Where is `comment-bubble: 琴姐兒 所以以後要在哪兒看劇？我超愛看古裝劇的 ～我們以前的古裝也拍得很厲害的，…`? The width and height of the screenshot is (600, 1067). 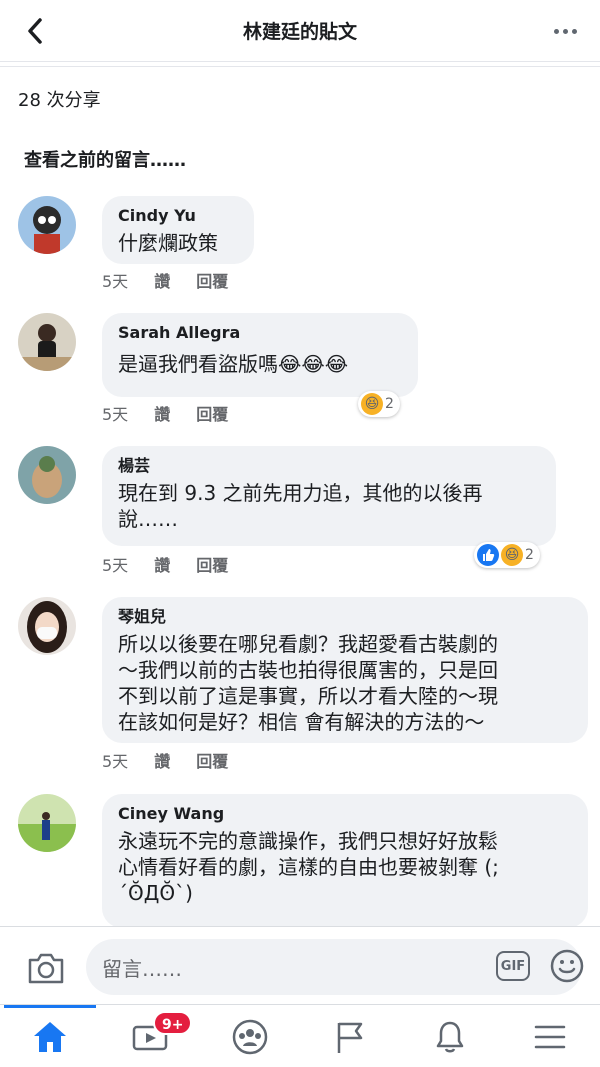 comment-bubble: 琴姐兒 所以以後要在哪兒看劇？我超愛看古裝劇的 ～我們以前的古裝也拍得很厲害的，… is located at coordinates (345, 670).